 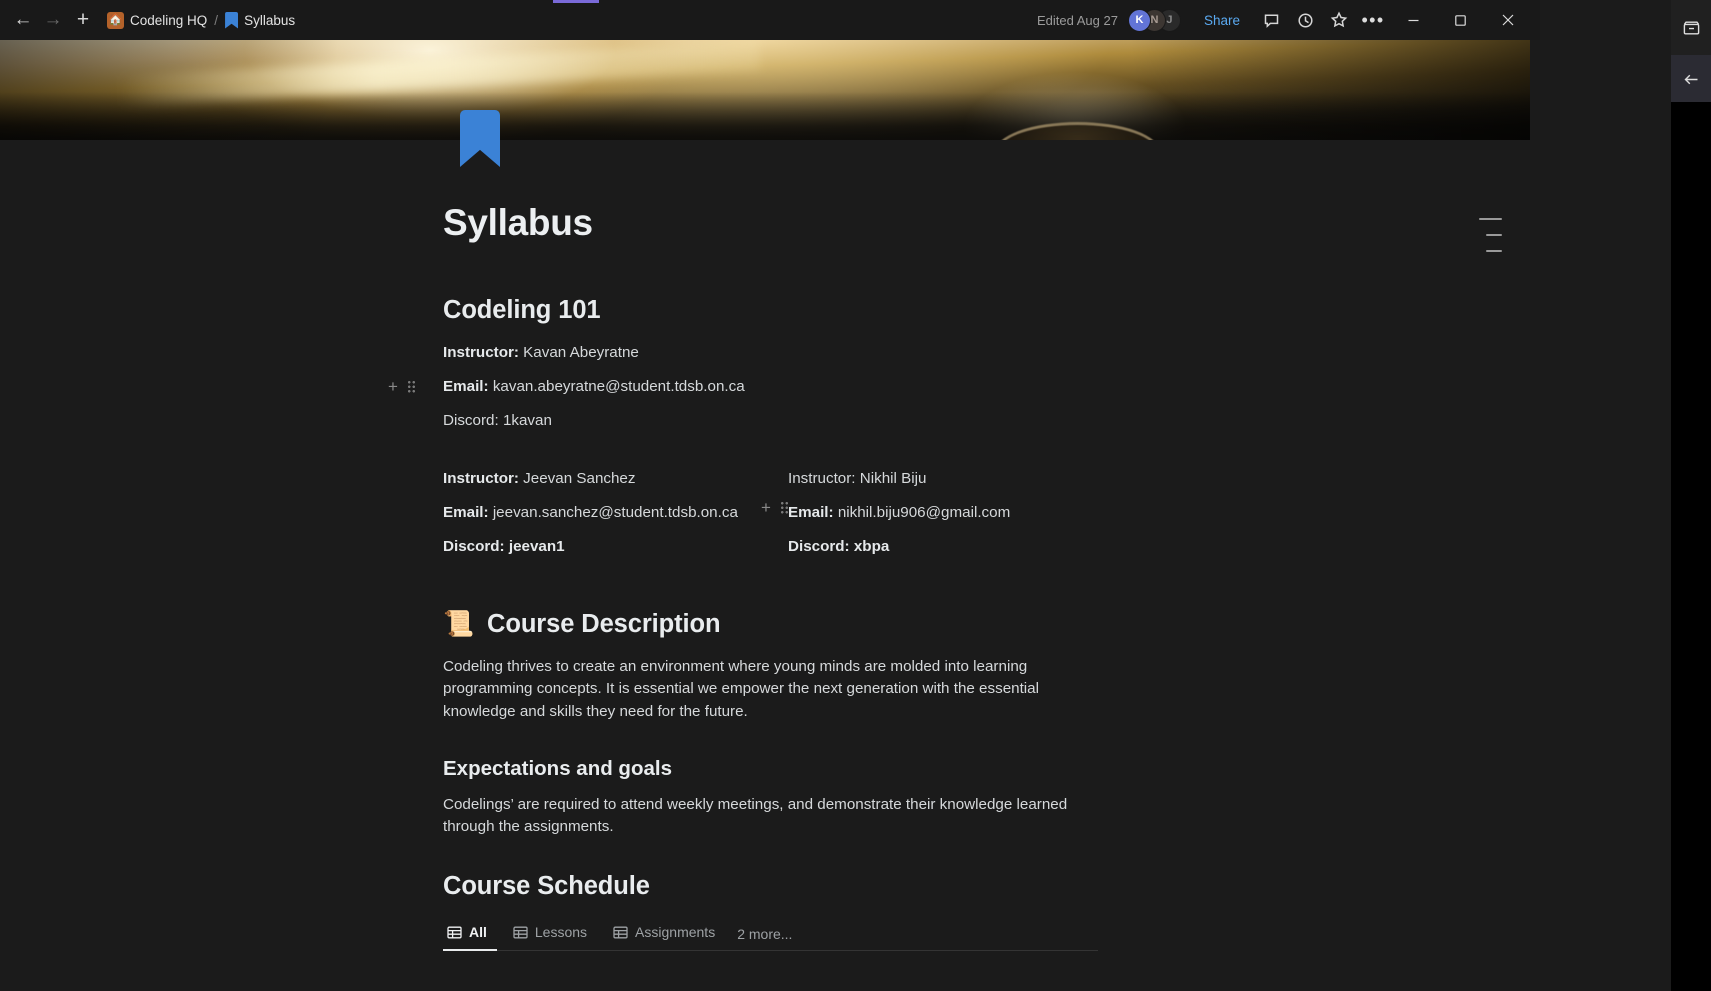 What do you see at coordinates (561, 932) in the screenshot?
I see `tab-lessons-label: Lessons` at bounding box center [561, 932].